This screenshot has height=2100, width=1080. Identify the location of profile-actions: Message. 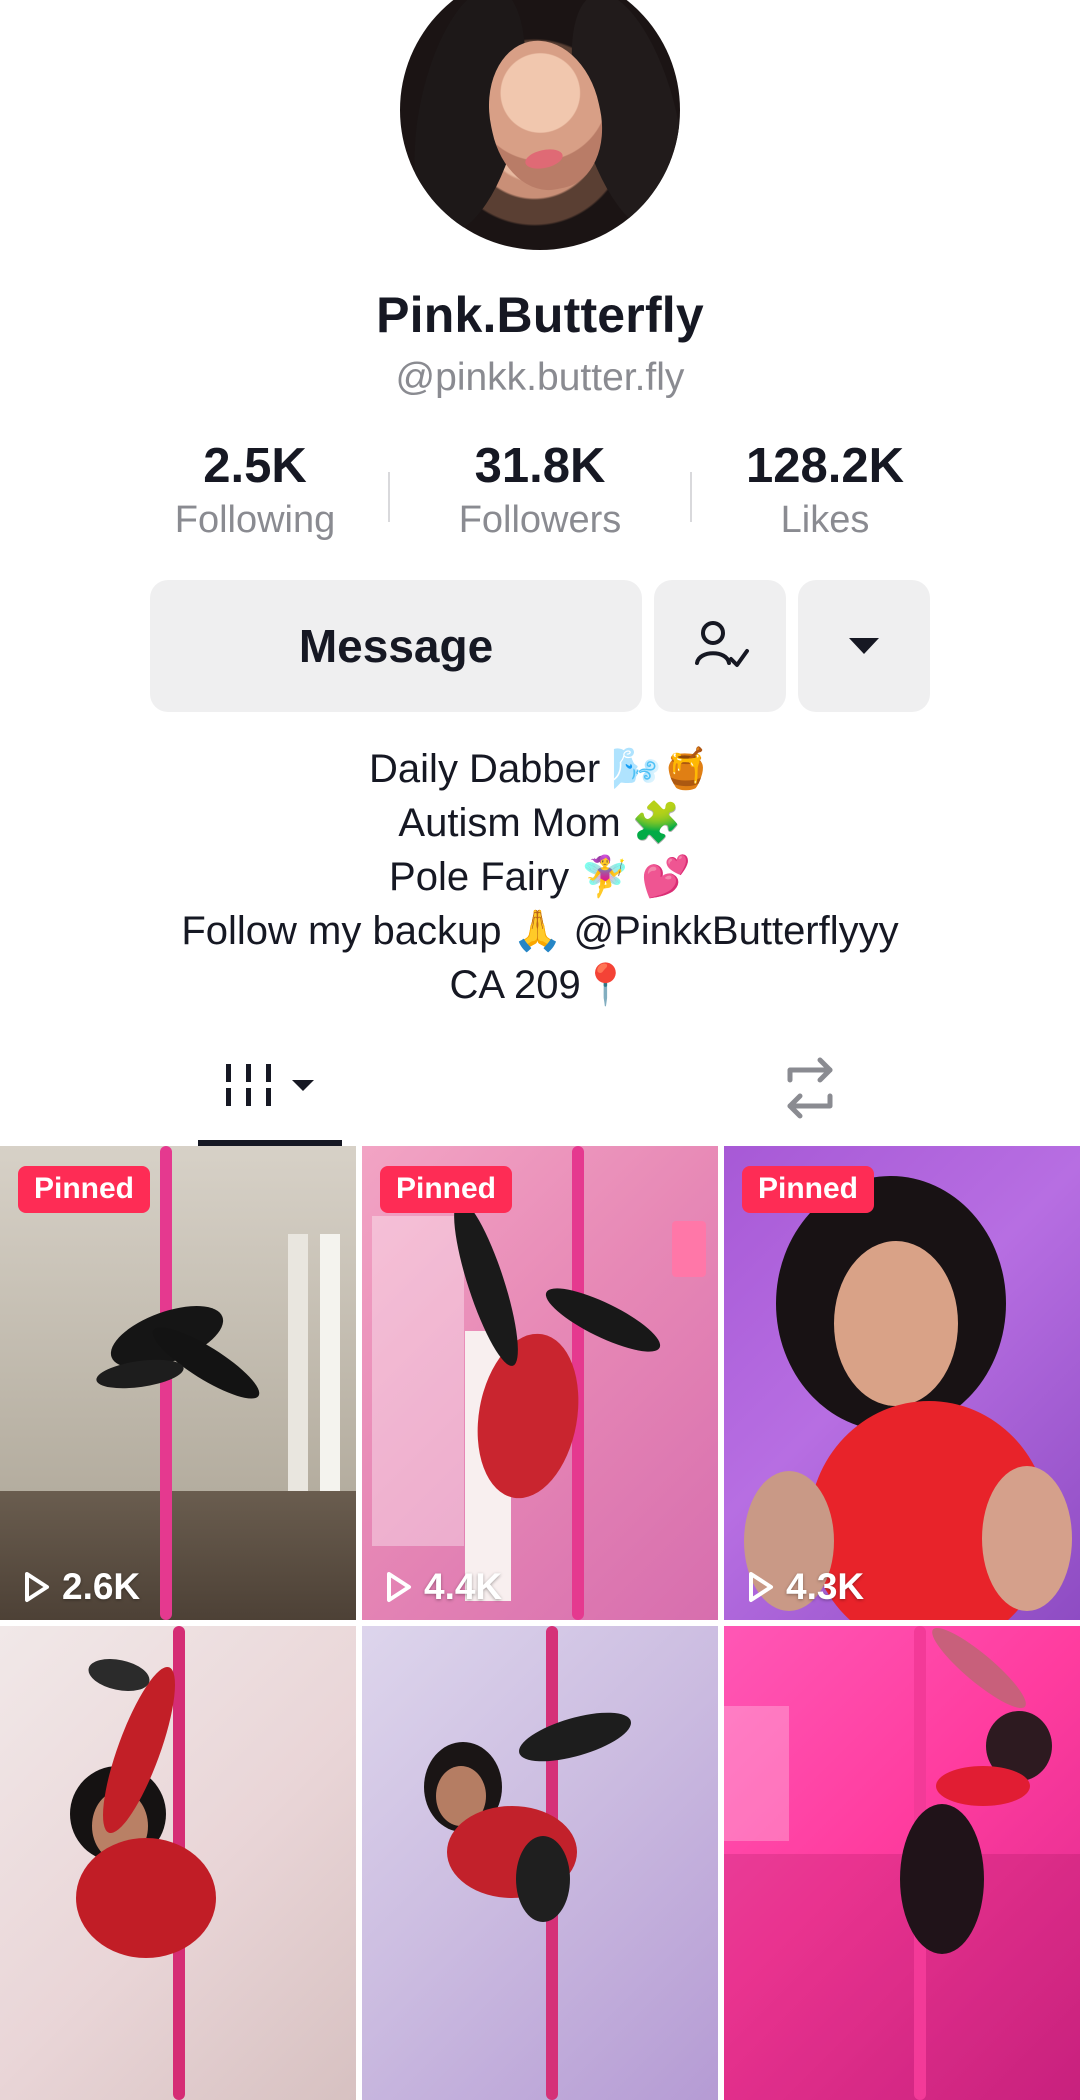
(540, 646).